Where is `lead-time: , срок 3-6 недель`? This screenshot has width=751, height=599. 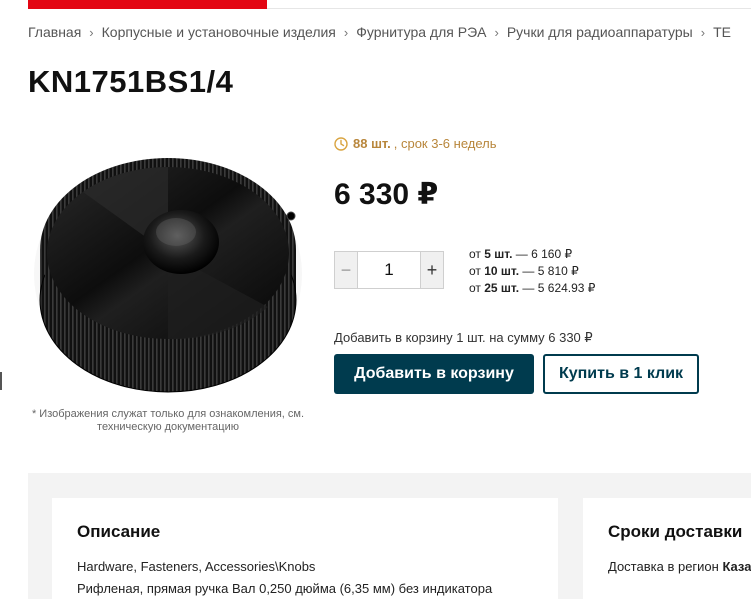 lead-time: , срок 3-6 недель is located at coordinates (445, 143).